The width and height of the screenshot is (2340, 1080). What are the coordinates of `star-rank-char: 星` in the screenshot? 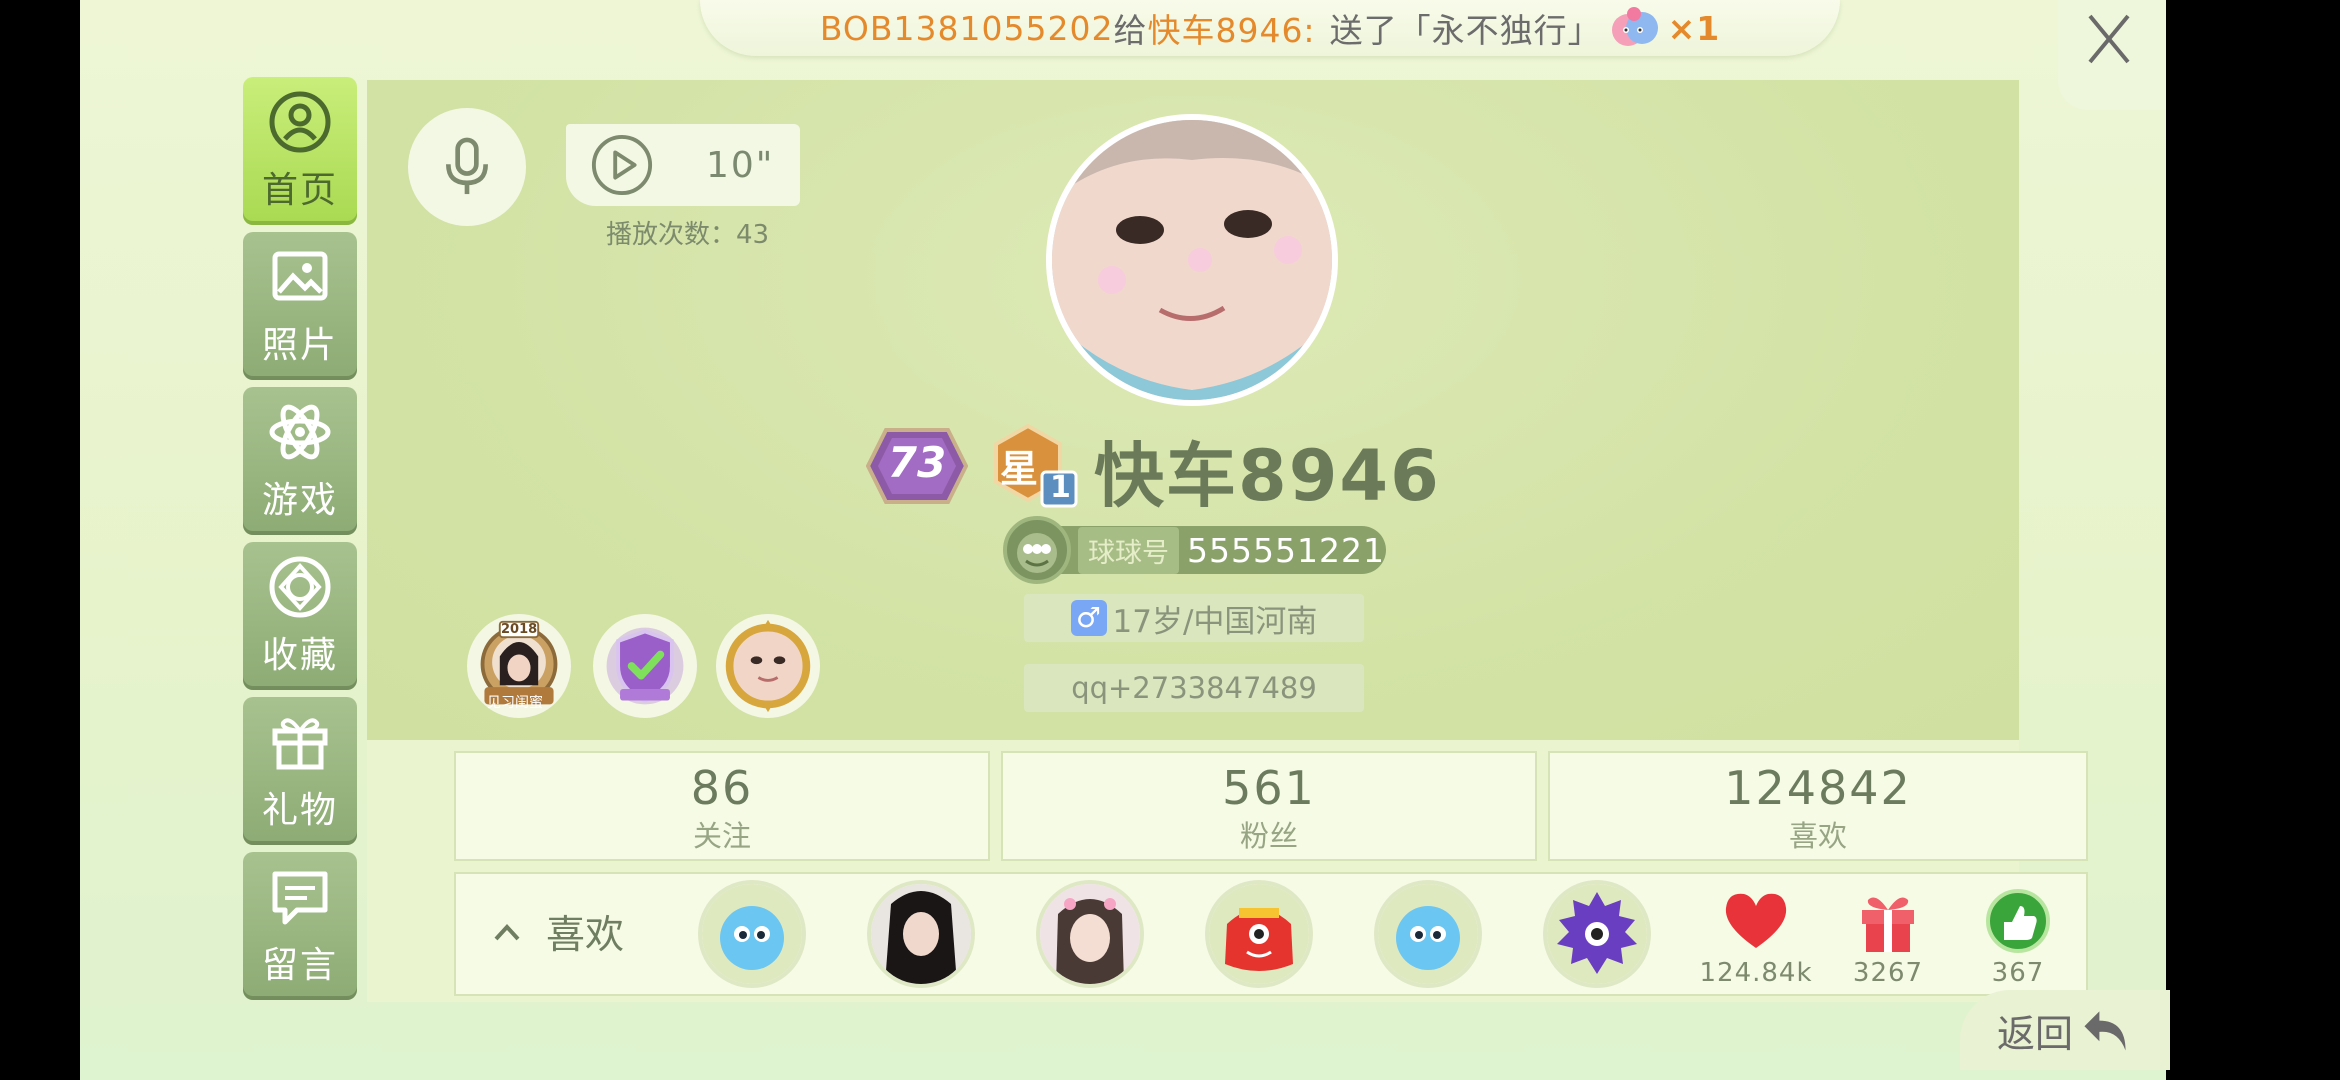 It's located at (1019, 469).